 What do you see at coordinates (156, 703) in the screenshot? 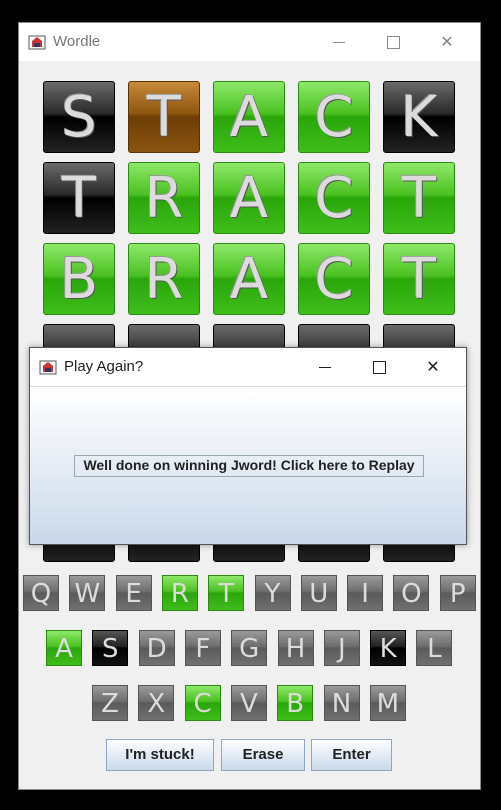
I see `key-x: X` at bounding box center [156, 703].